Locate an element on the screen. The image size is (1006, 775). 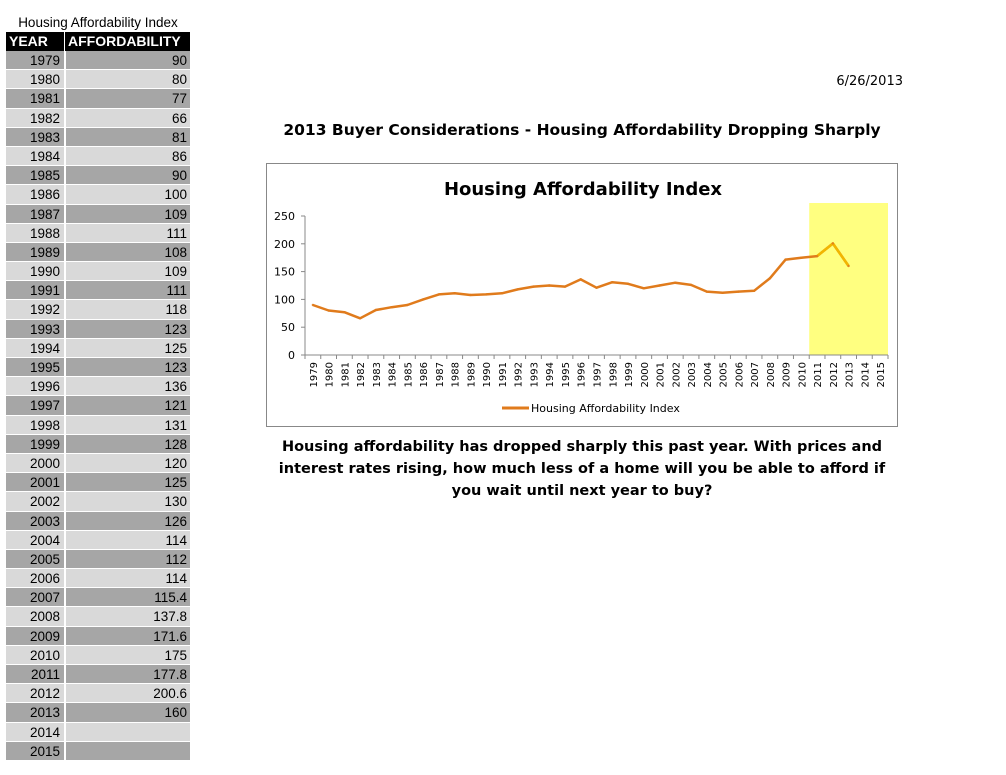
year-cell: 2006 is located at coordinates (44, 579).